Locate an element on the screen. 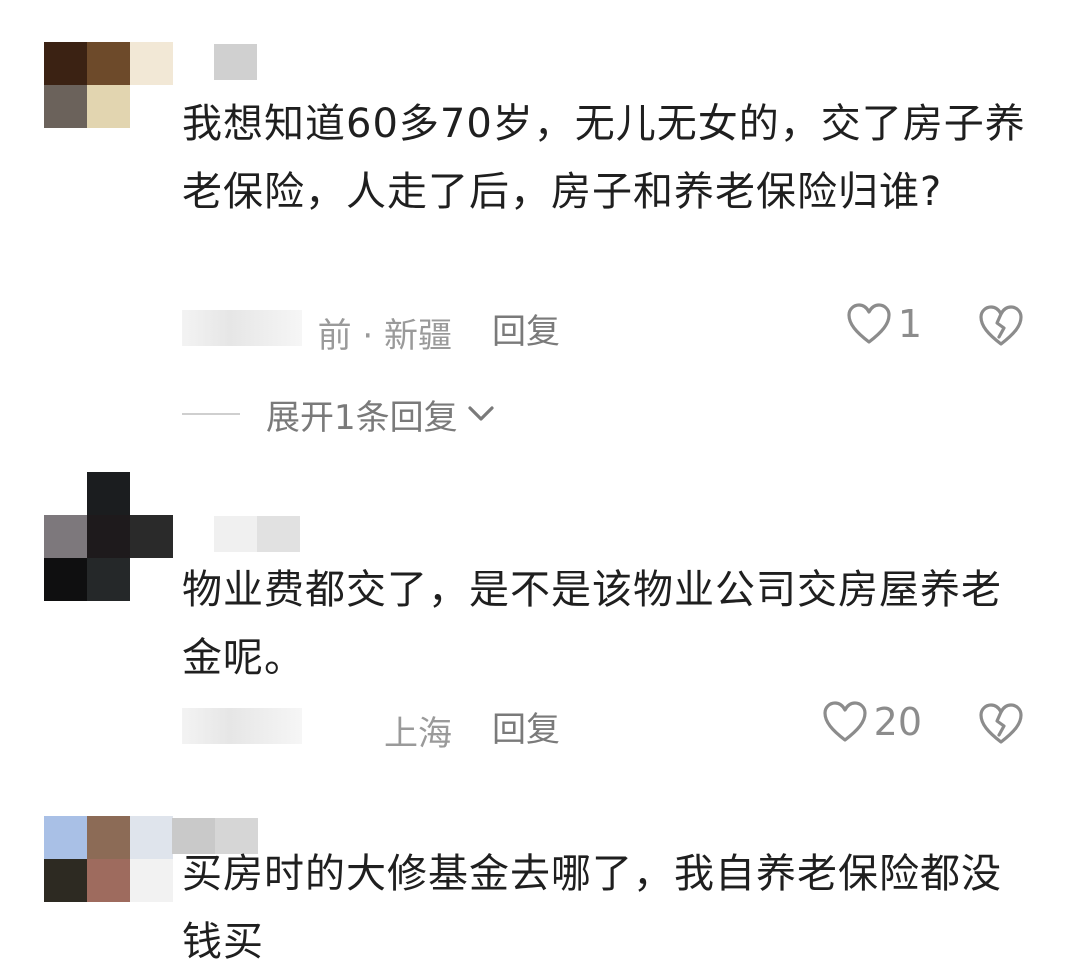 This screenshot has height=960, width=1080. comment-text: 买房时的大修基金去哪了，我自养老保险都没钱买 is located at coordinates (592, 905).